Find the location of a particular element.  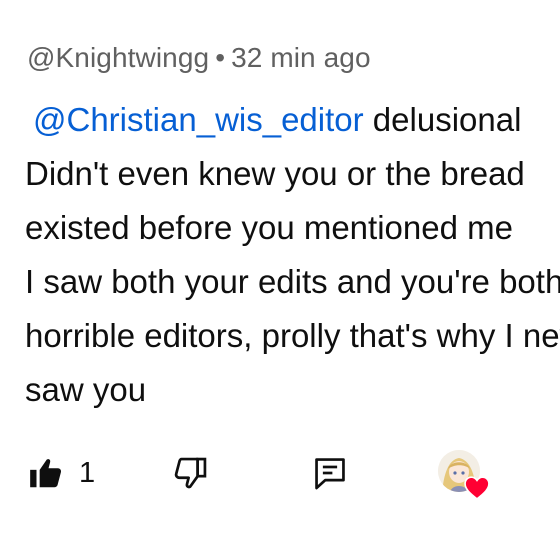

comment-meta: @Knightwingg • 32 min ago is located at coordinates (199, 58).